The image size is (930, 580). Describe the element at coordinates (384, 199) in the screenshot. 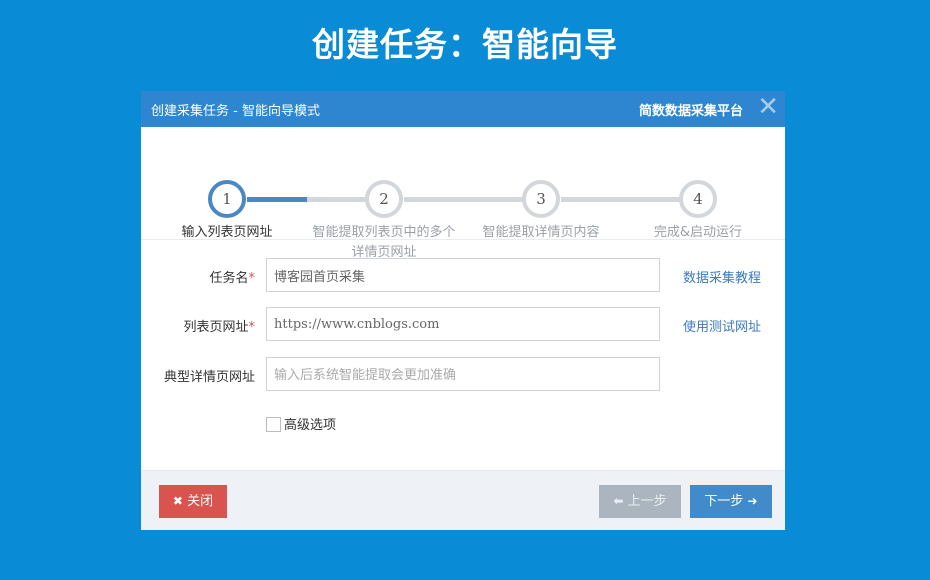

I see `step-2-circle: 2` at that location.